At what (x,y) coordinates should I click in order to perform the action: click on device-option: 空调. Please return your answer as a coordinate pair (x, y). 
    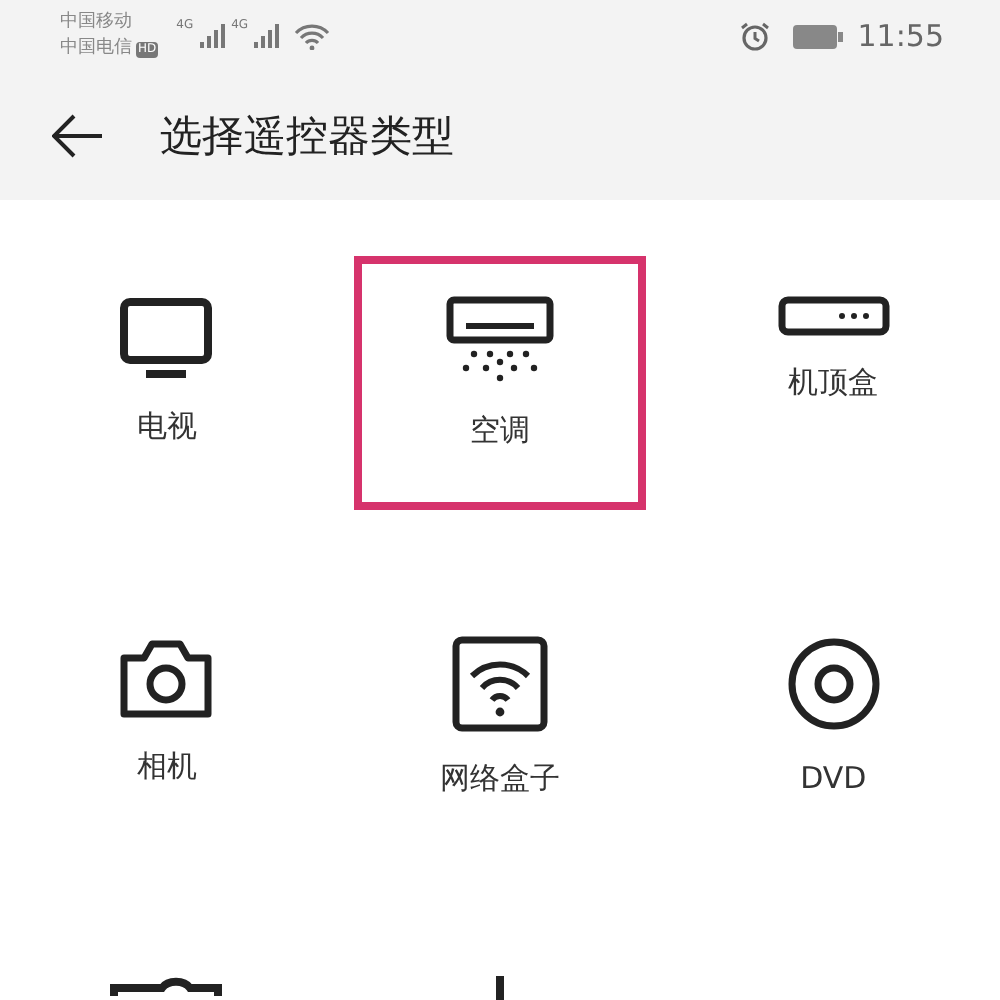
    Looking at the image, I should click on (499, 383).